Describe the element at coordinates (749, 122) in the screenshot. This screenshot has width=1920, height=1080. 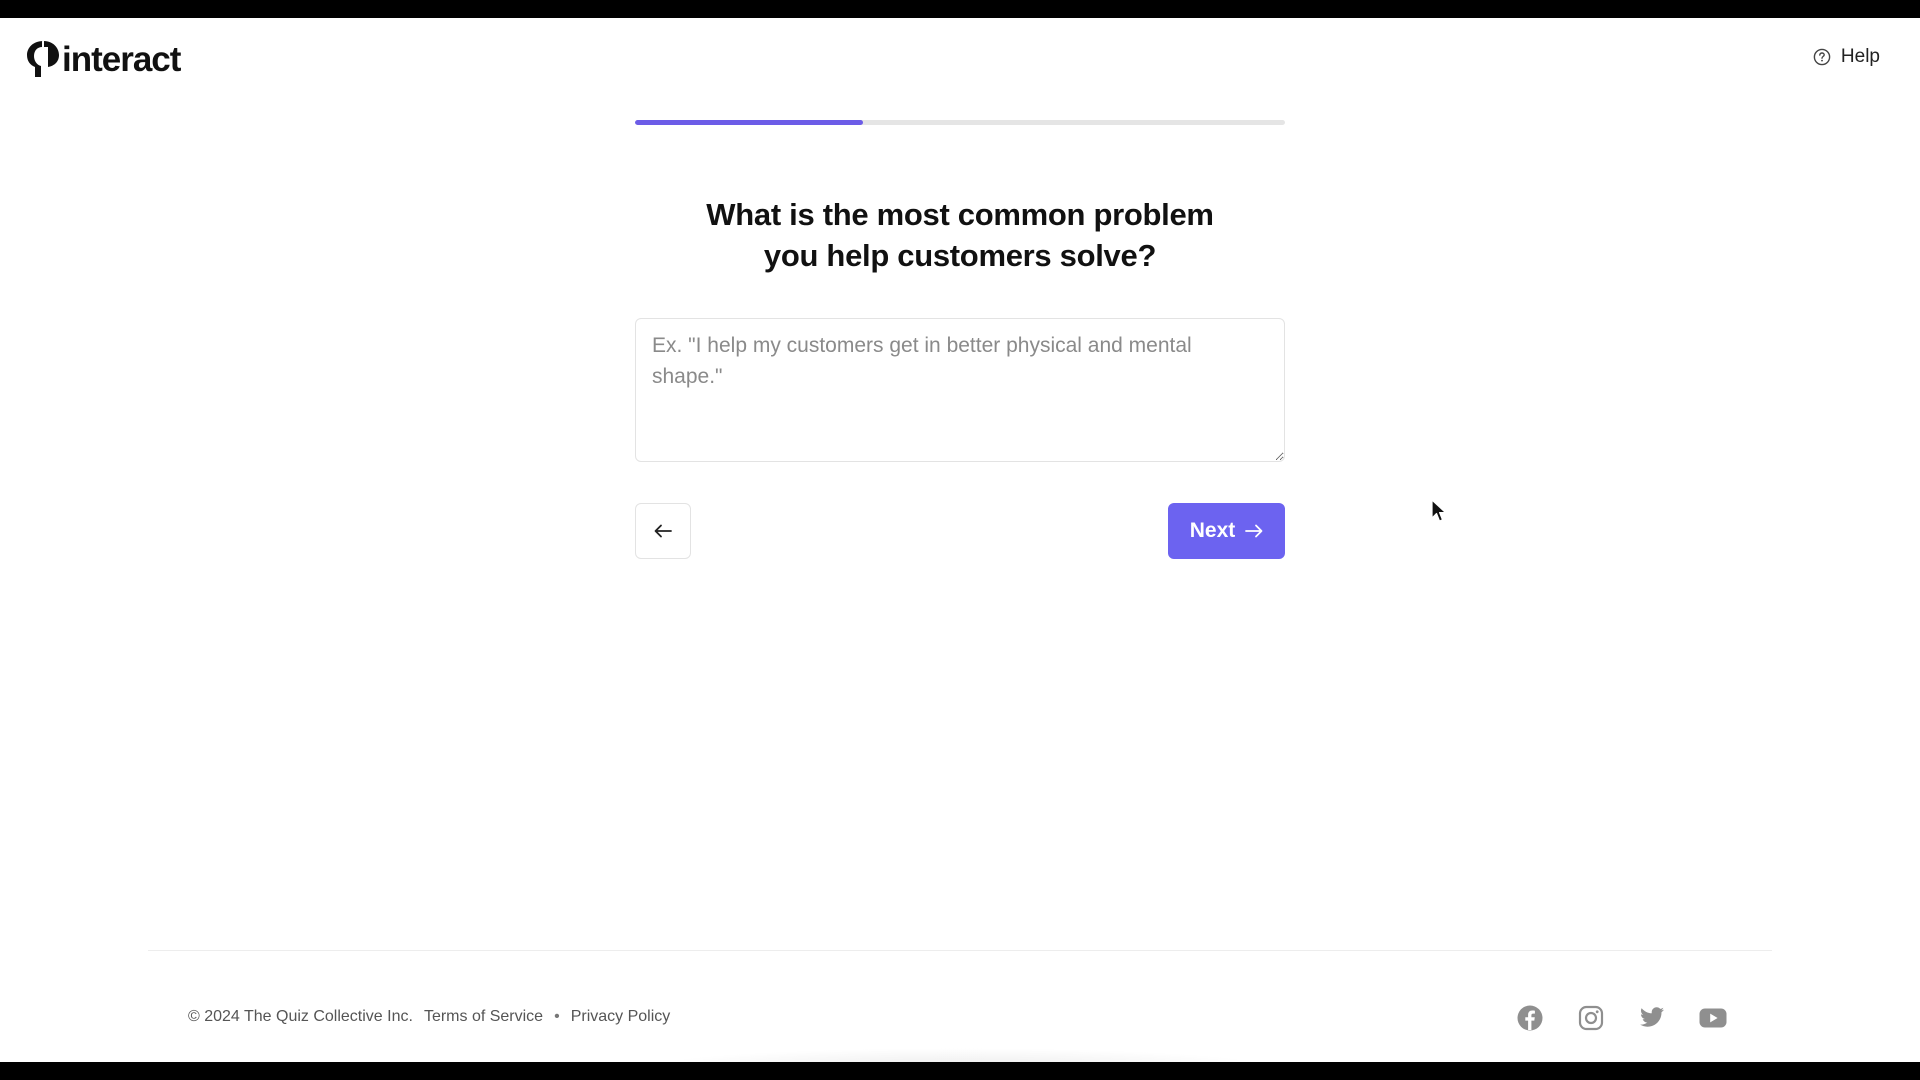
I see `progress-bar-fill` at that location.